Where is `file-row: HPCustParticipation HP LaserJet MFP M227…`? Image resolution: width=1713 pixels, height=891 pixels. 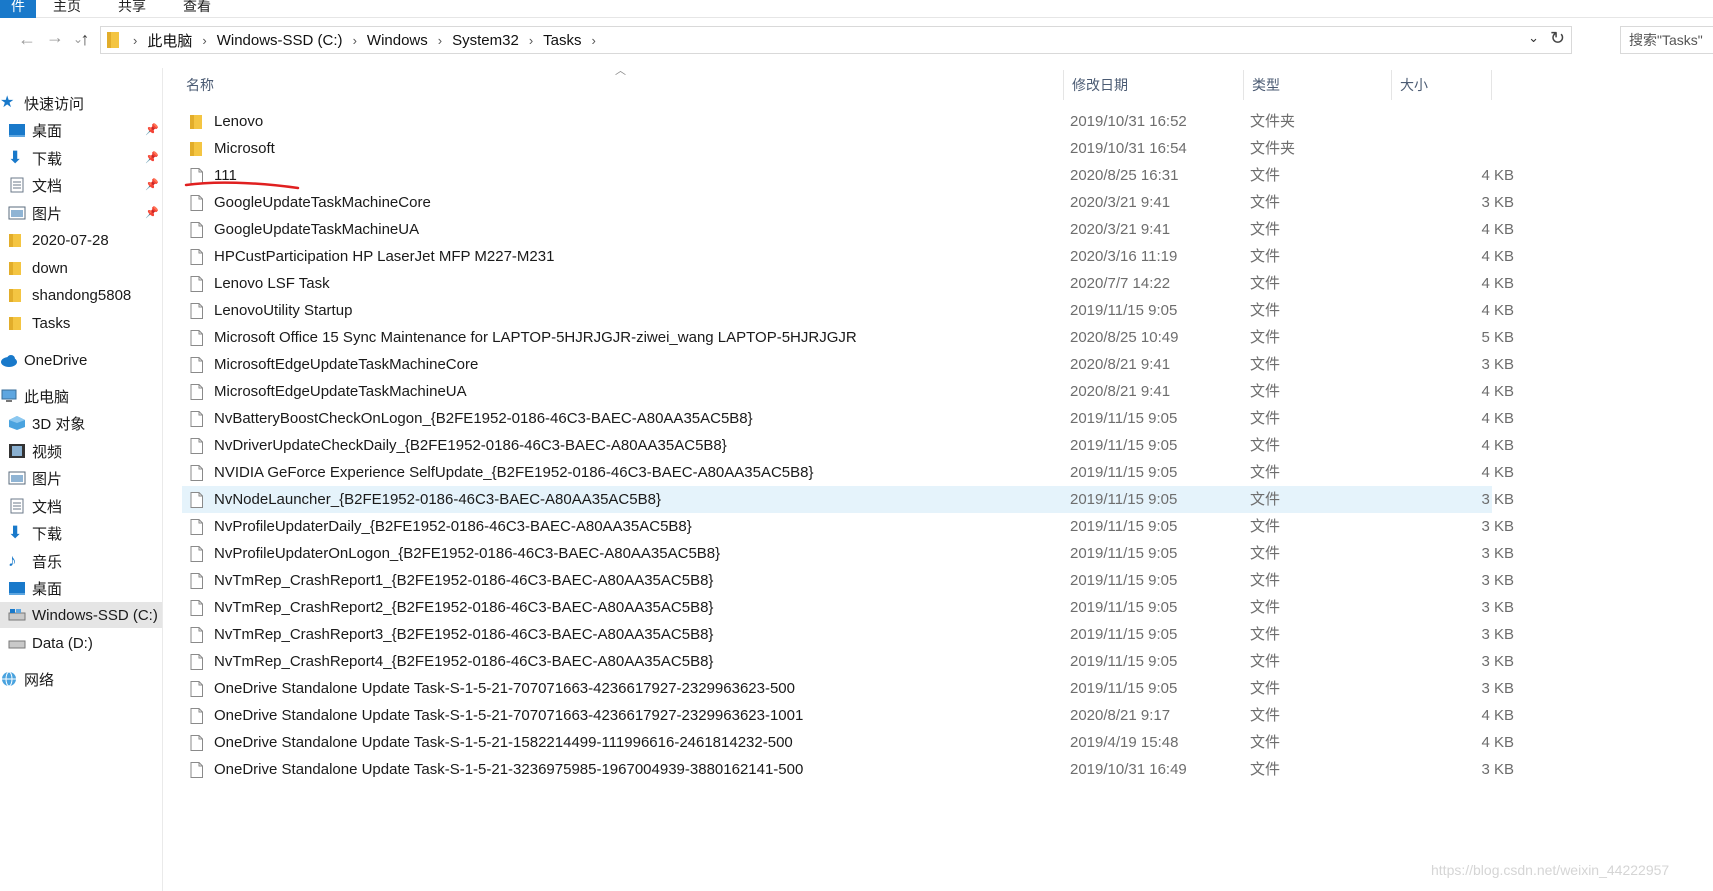 file-row: HPCustParticipation HP LaserJet MFP M227… is located at coordinates (848, 256).